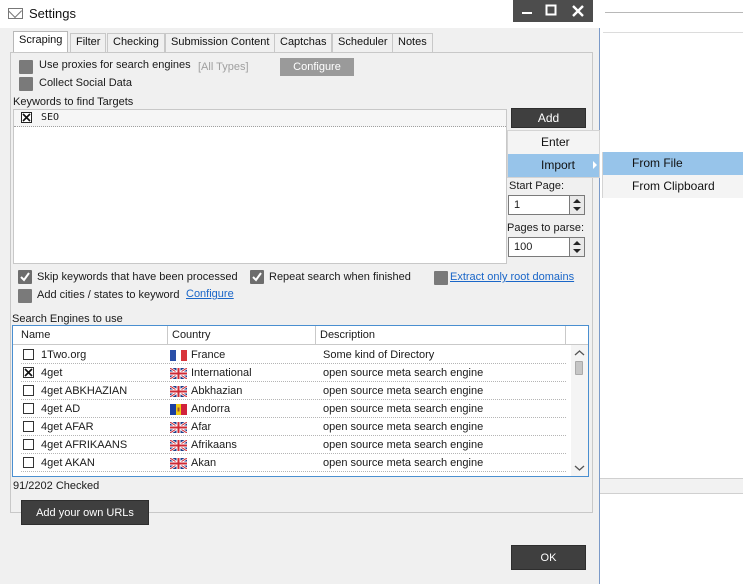 This screenshot has height=584, width=743. I want to click on maximize-button, so click(551, 11).